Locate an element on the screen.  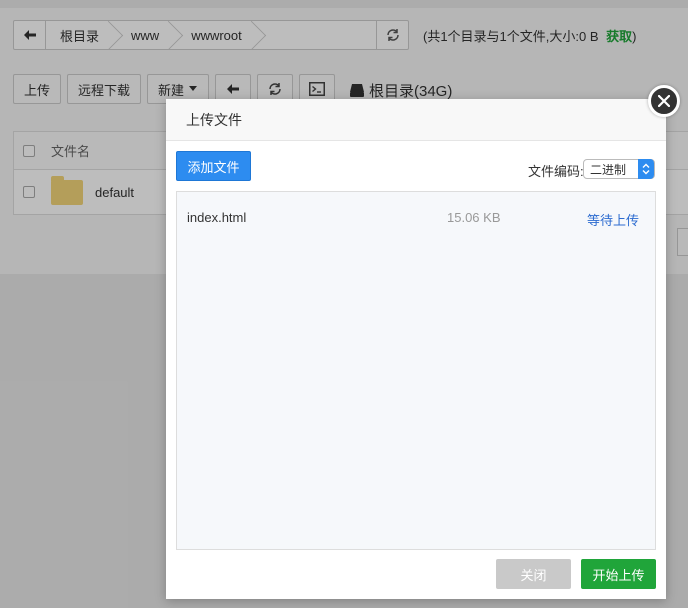
add-file-button: 添加文件 is located at coordinates (213, 166).